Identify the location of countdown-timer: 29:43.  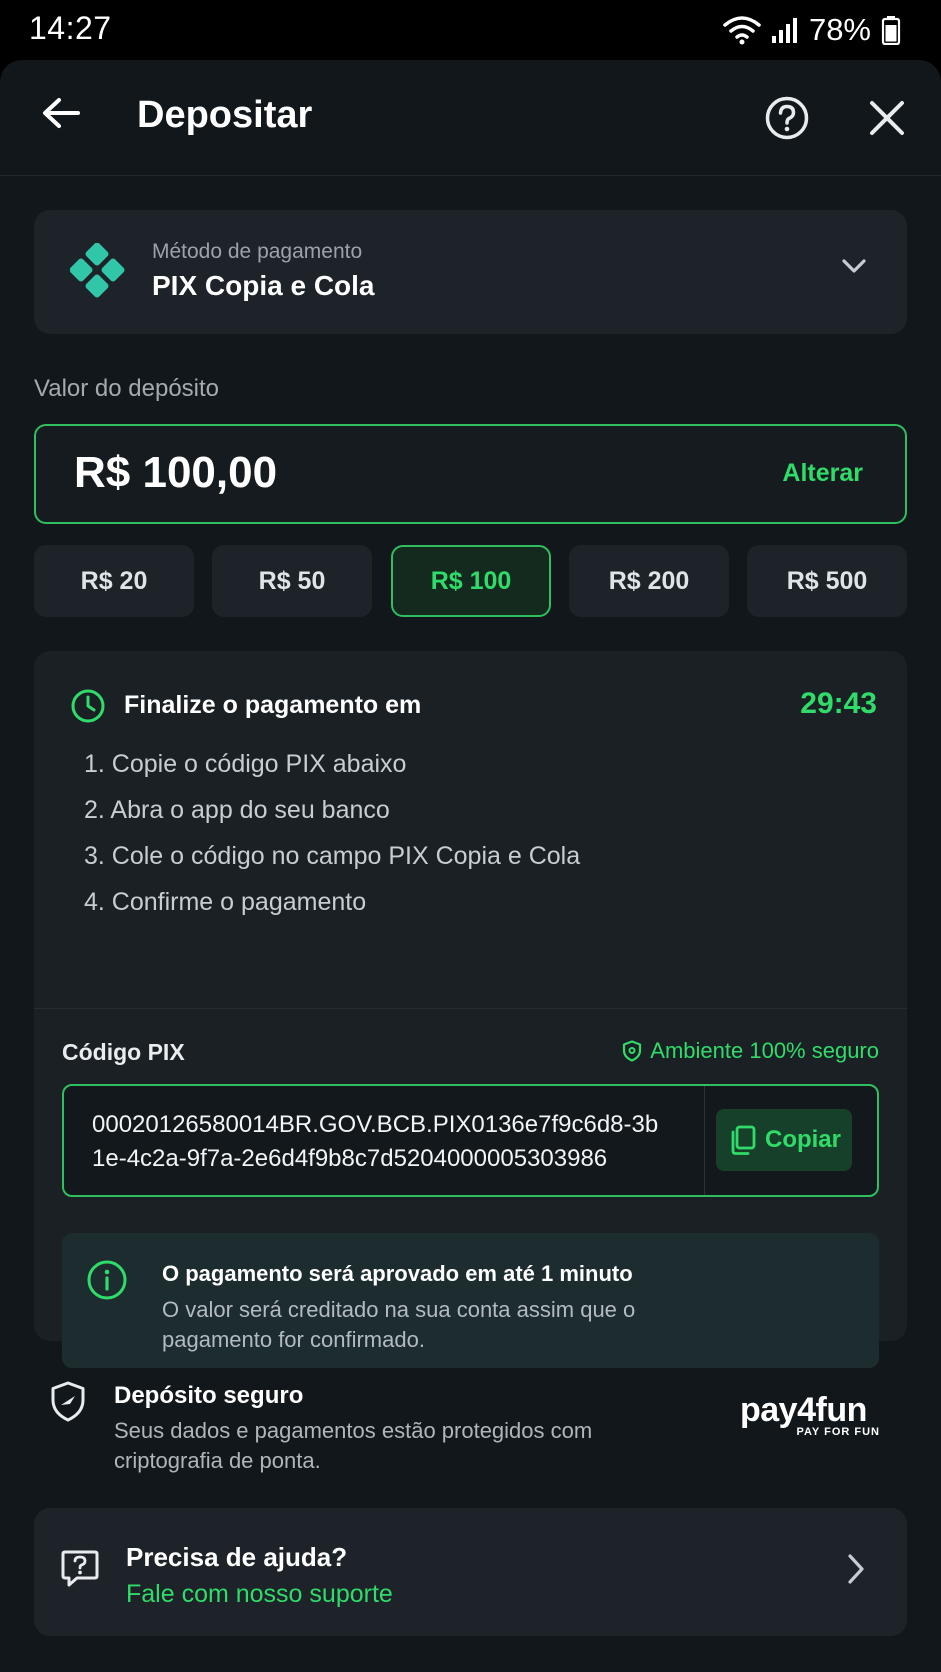
(838, 703).